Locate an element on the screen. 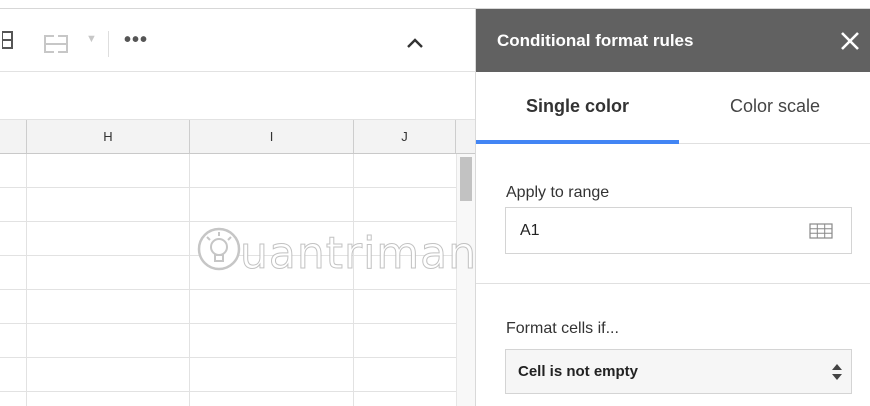  column-header-i: I is located at coordinates (272, 136).